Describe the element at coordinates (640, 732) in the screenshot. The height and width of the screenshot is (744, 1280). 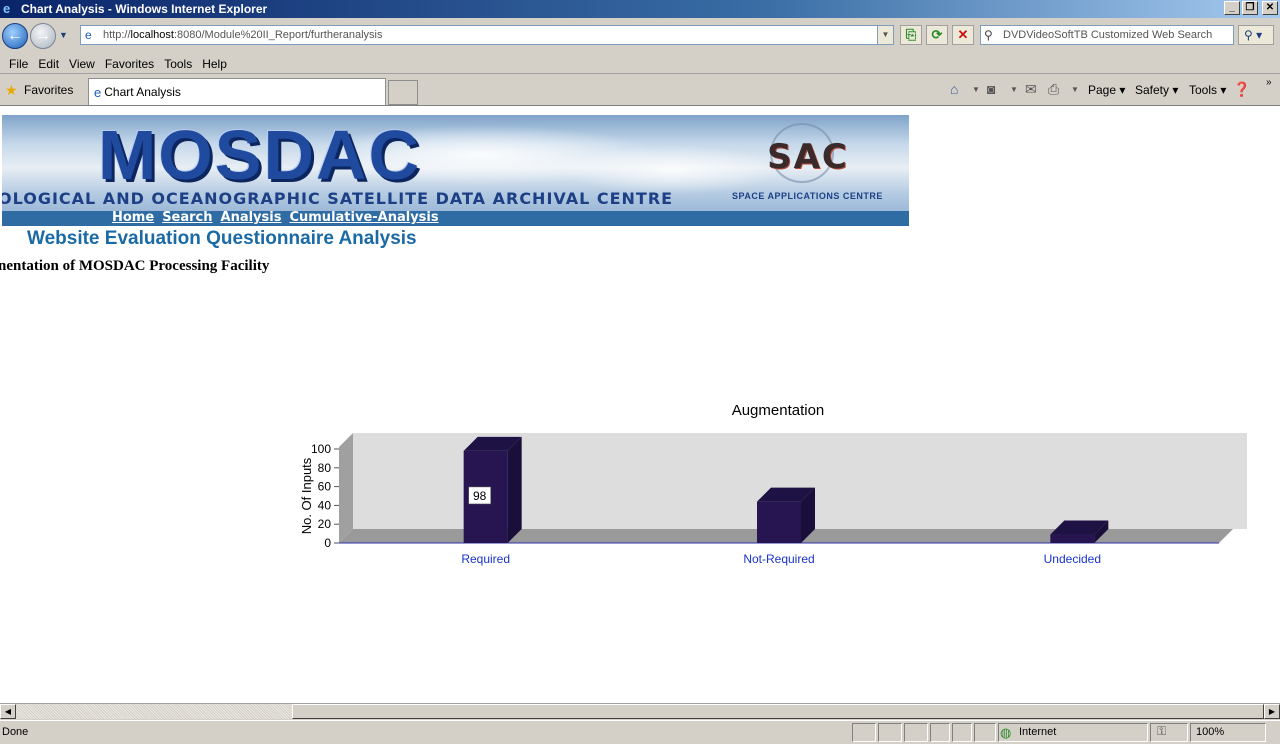
I see `status-bar: Done ◍ Internet ⚿ 100%` at that location.